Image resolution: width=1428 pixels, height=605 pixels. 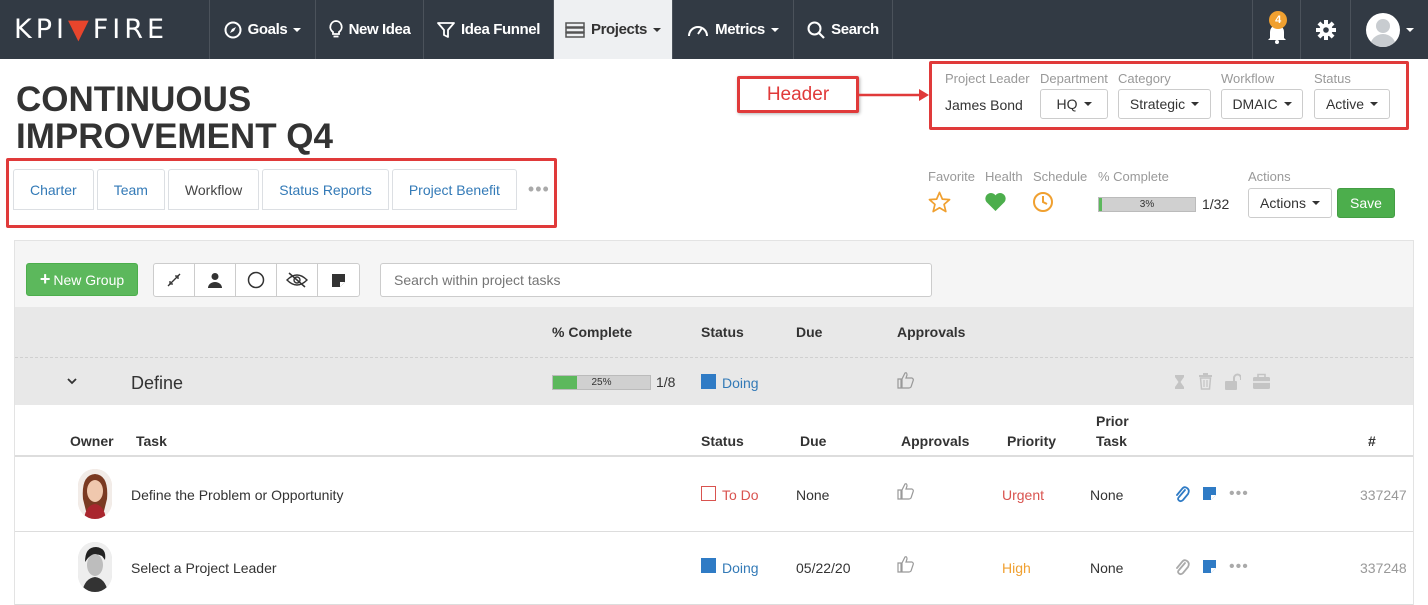 What do you see at coordinates (1216, 204) in the screenshot?
I see `project-task-count: 1/32` at bounding box center [1216, 204].